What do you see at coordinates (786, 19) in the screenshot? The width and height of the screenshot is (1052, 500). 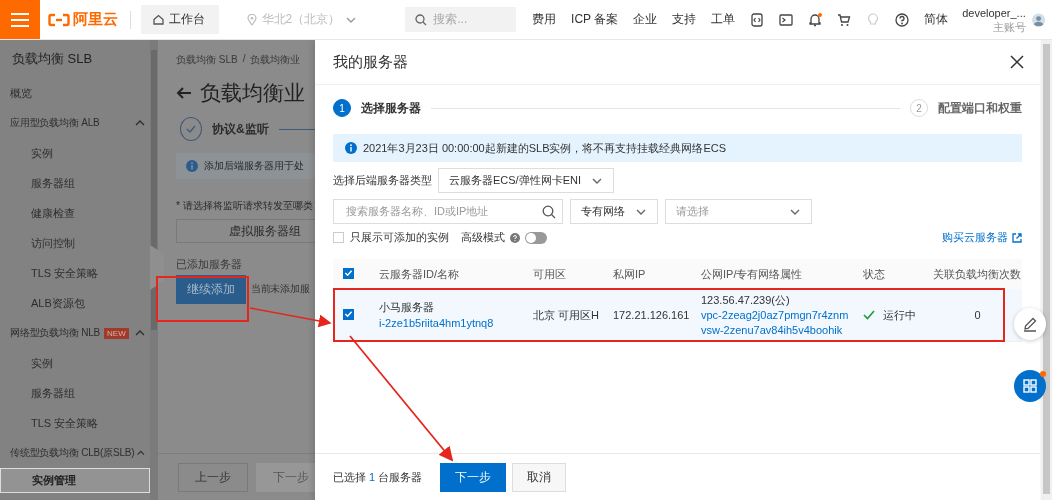 I see `terminal-icon` at bounding box center [786, 19].